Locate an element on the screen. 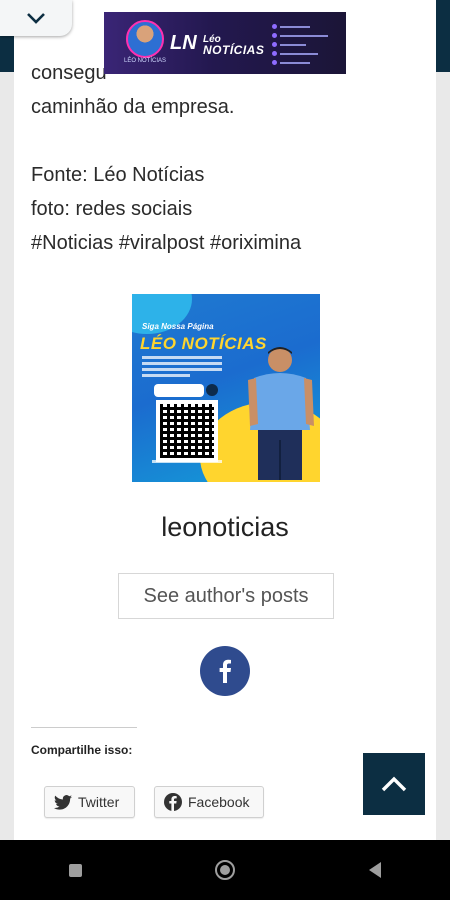  chevron-down-icon is located at coordinates (36, 18).